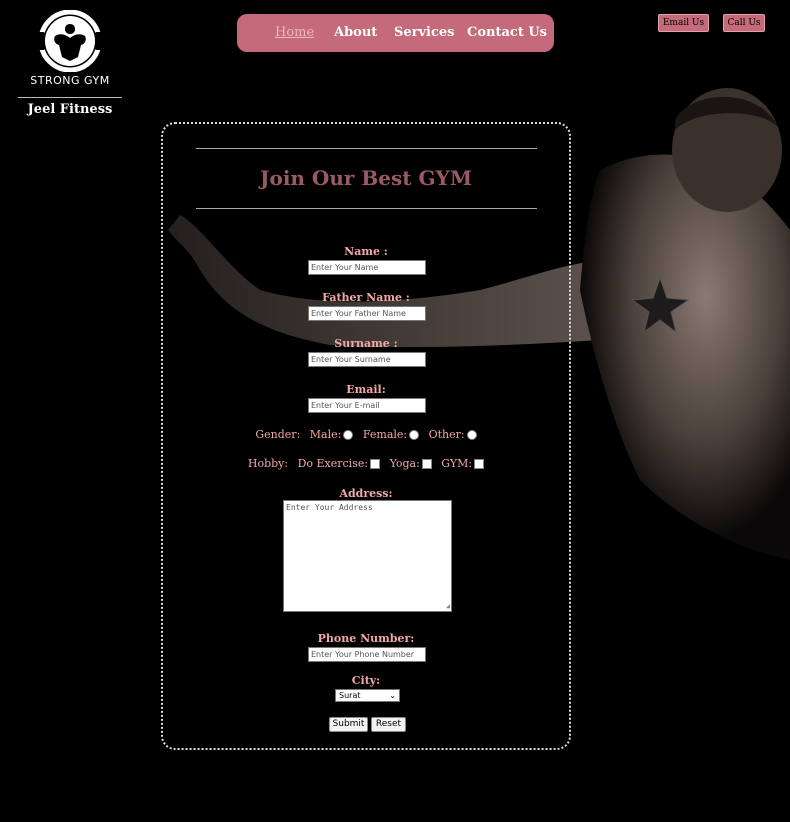  Describe the element at coordinates (367, 695) in the screenshot. I see `city-select: Surat ⌄` at that location.